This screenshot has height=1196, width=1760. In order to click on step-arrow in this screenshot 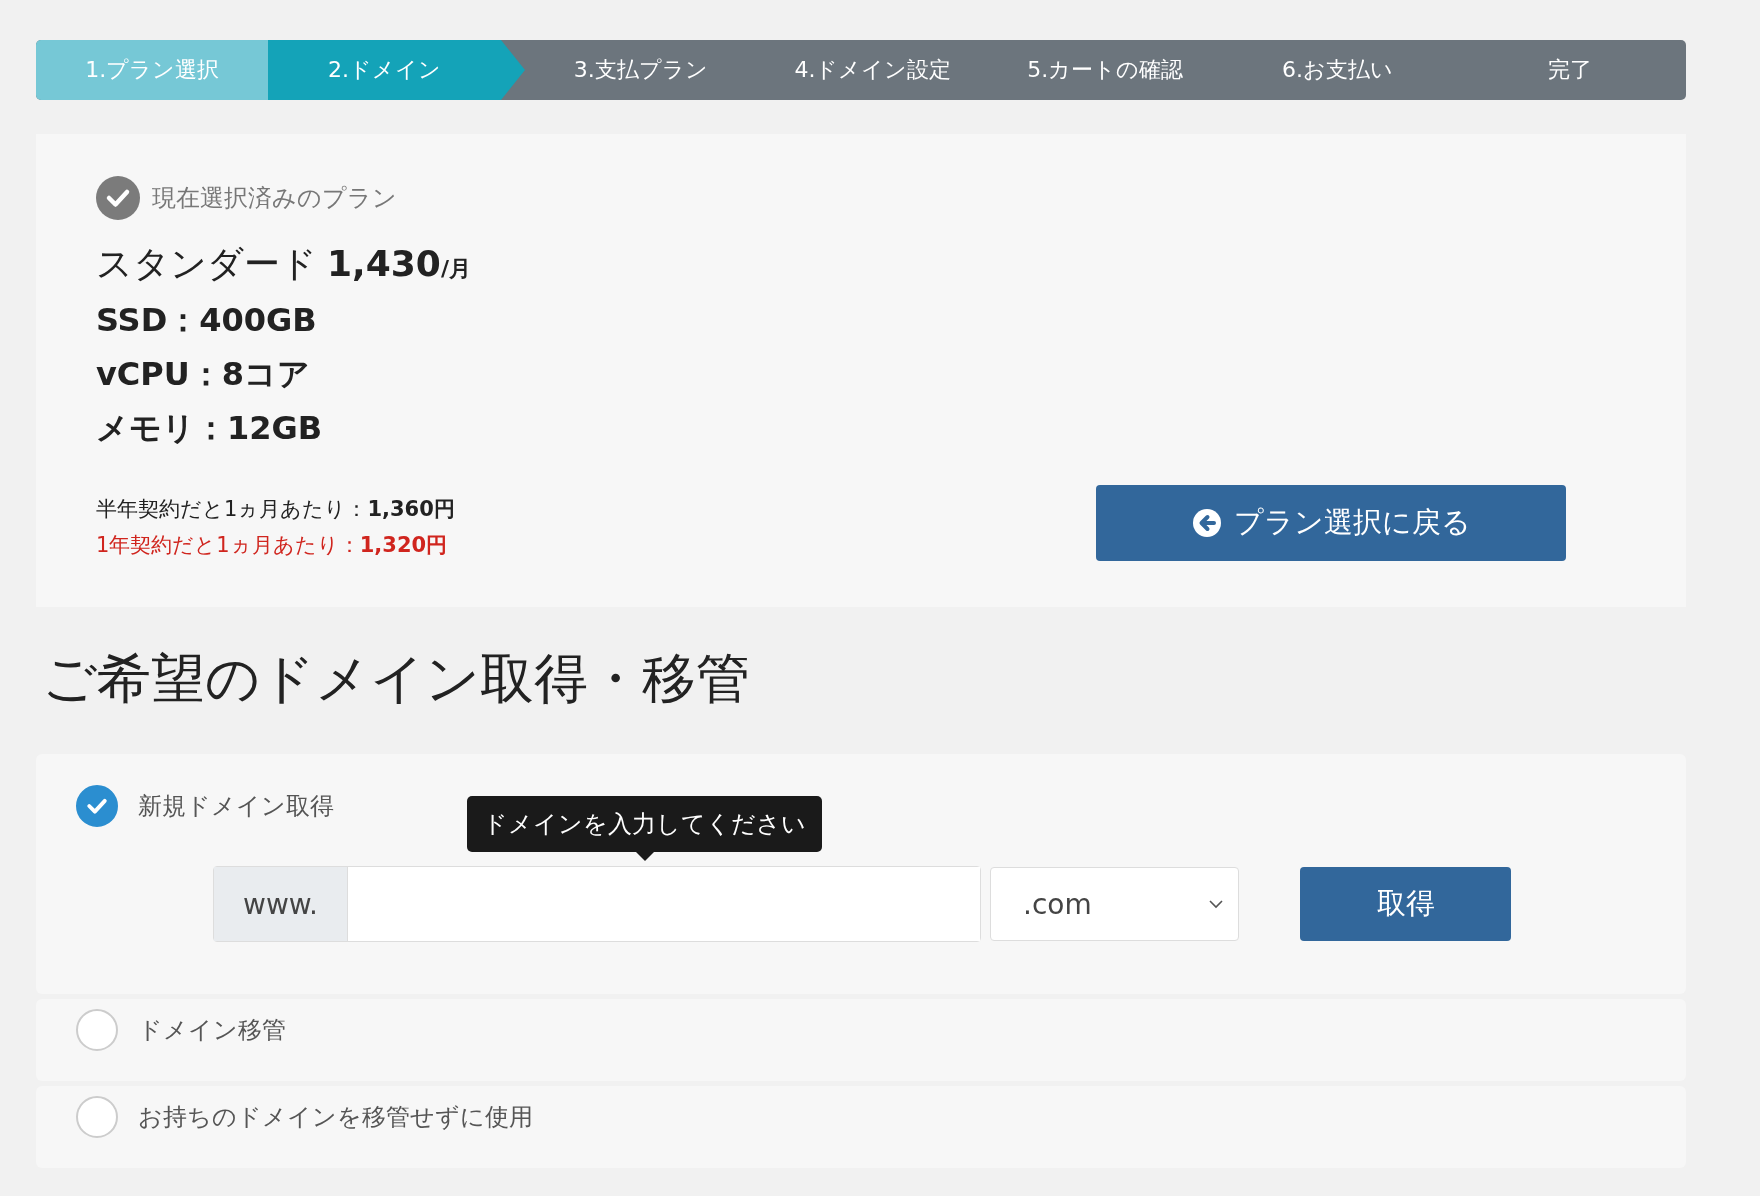, I will do `click(512, 70)`.